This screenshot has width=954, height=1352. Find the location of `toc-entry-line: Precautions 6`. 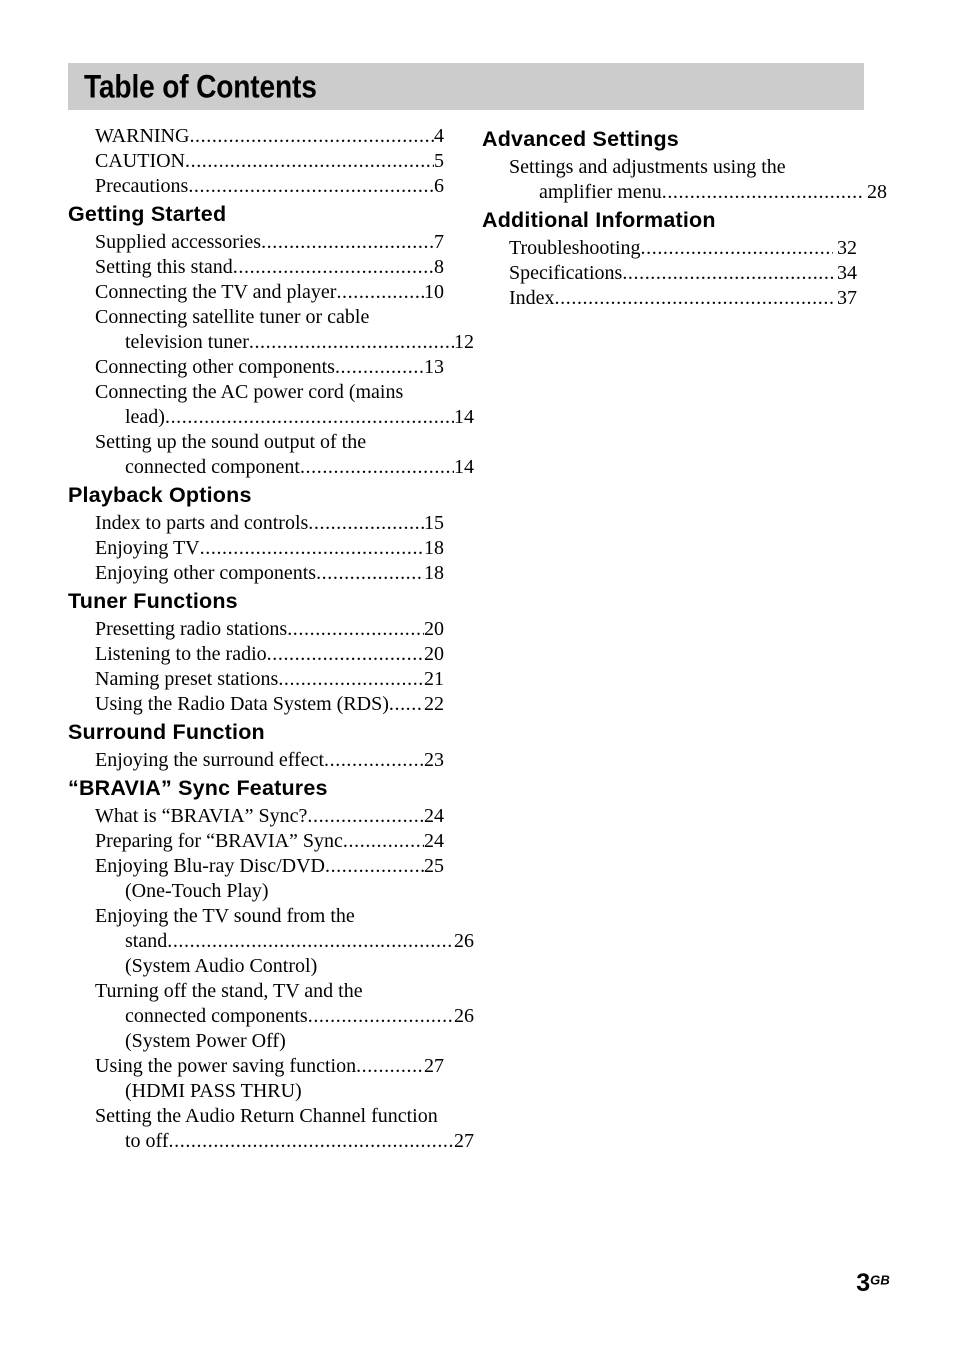

toc-entry-line: Precautions 6 is located at coordinates (269, 186).